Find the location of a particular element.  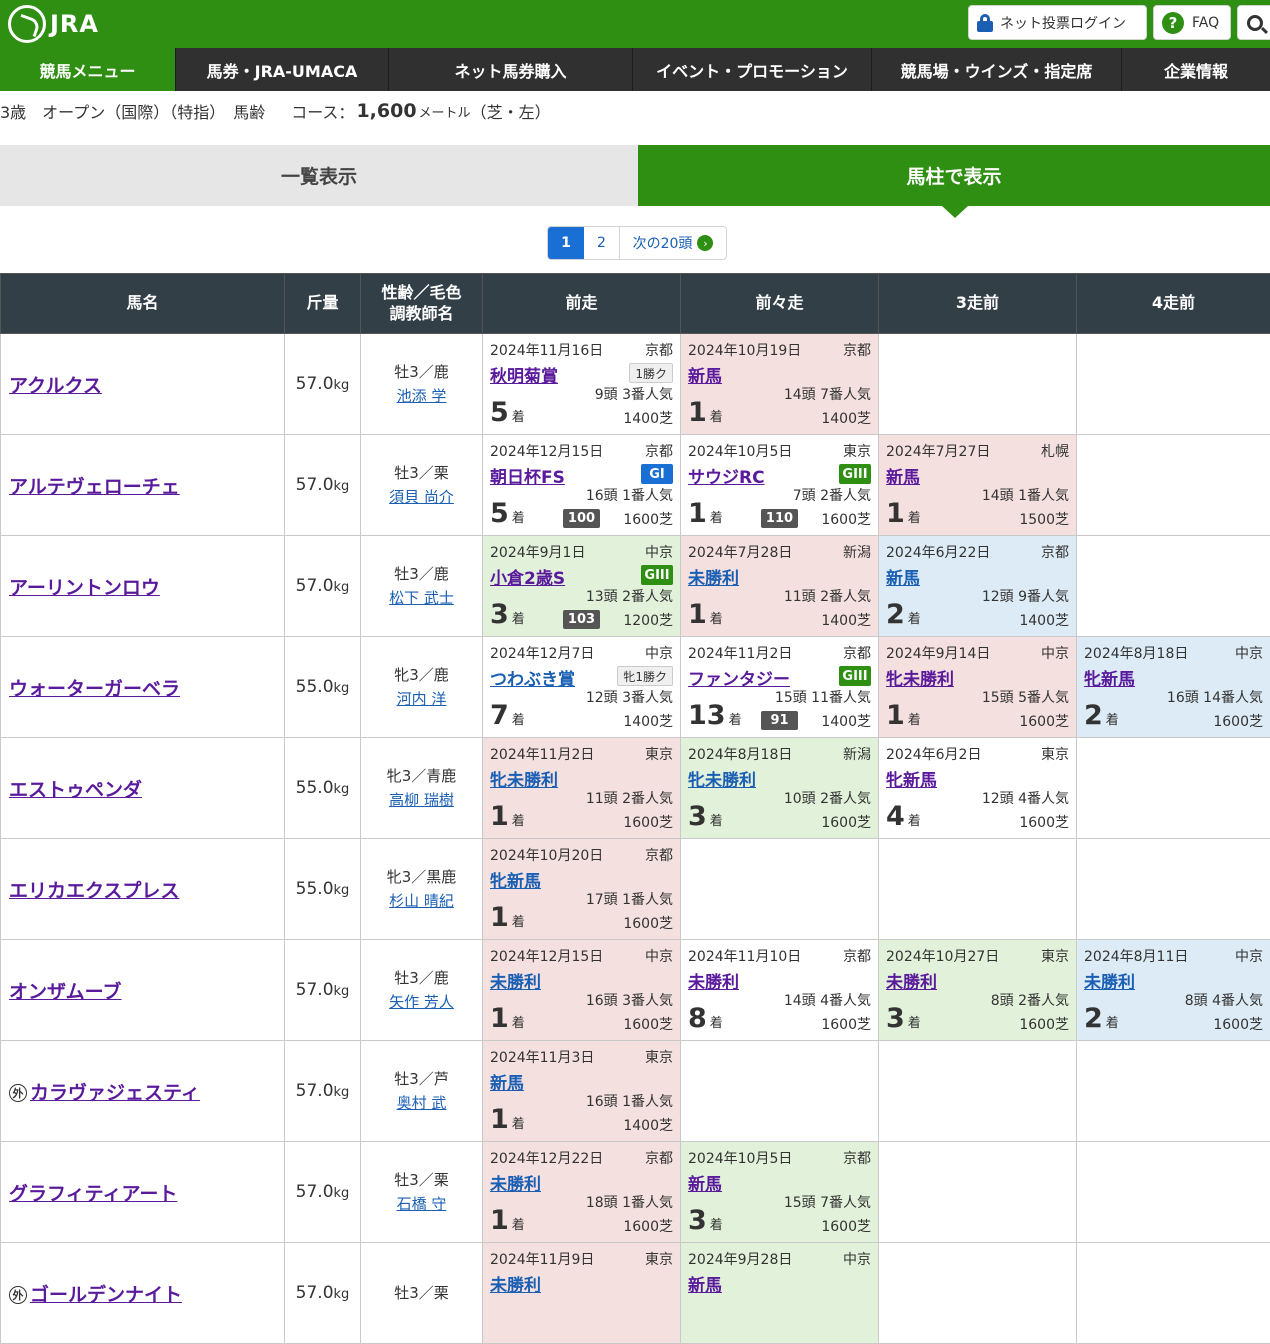

trainer-link: 高柳 瑞樹 is located at coordinates (421, 800).